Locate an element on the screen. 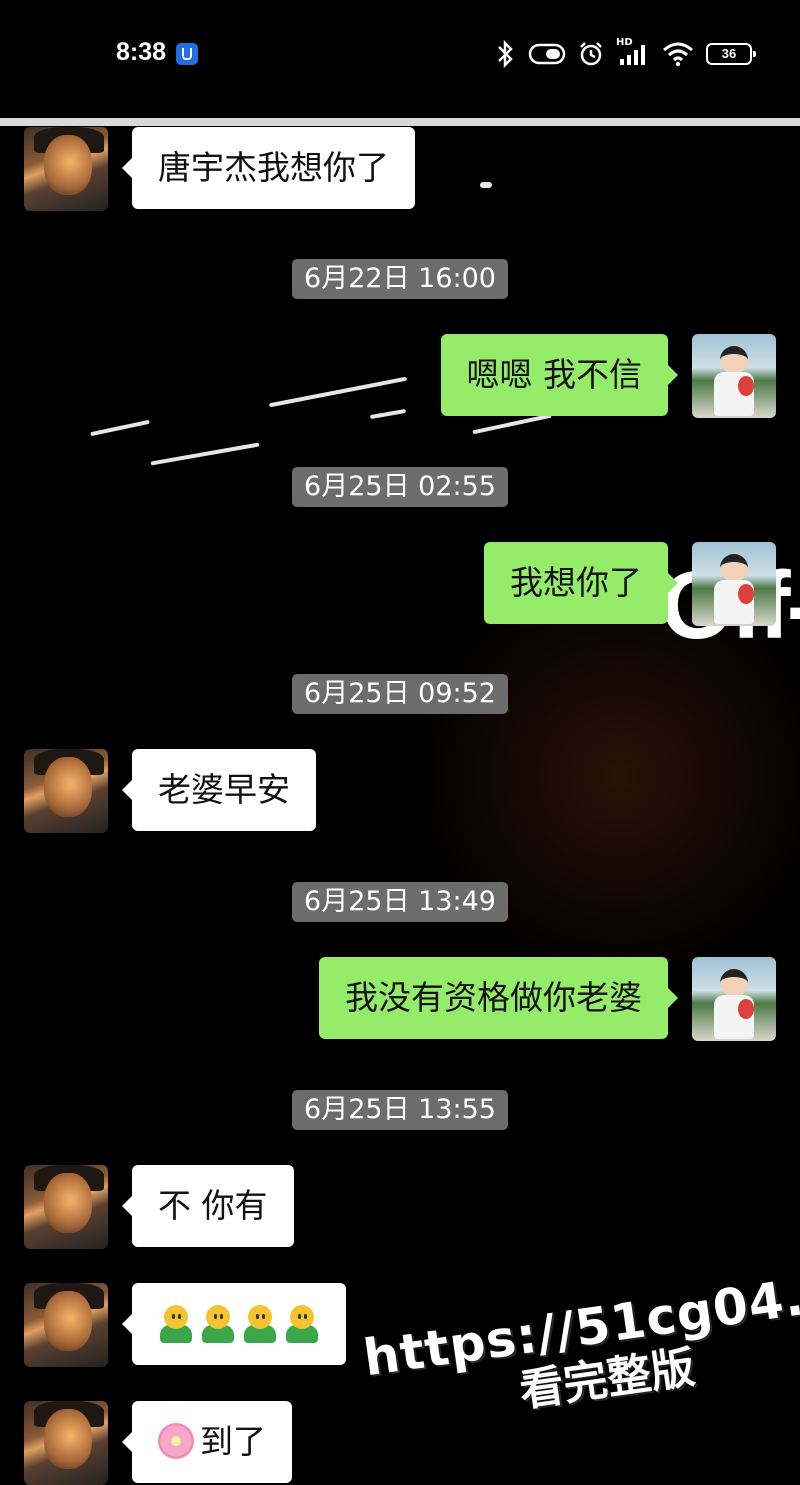  bluetooth-icon is located at coordinates (505, 54).